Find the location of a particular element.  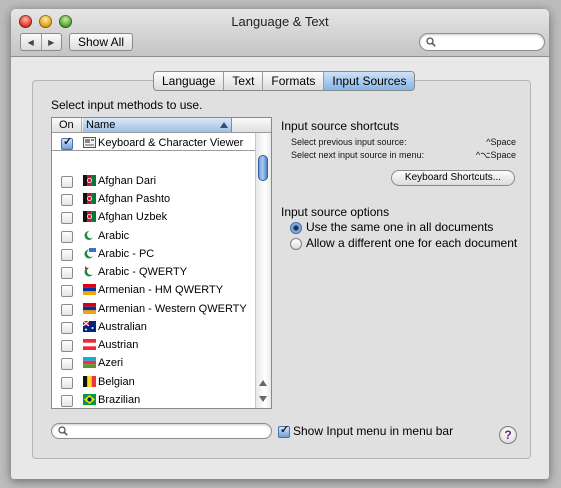

crescent-qwerty-icon is located at coordinates (89, 271).